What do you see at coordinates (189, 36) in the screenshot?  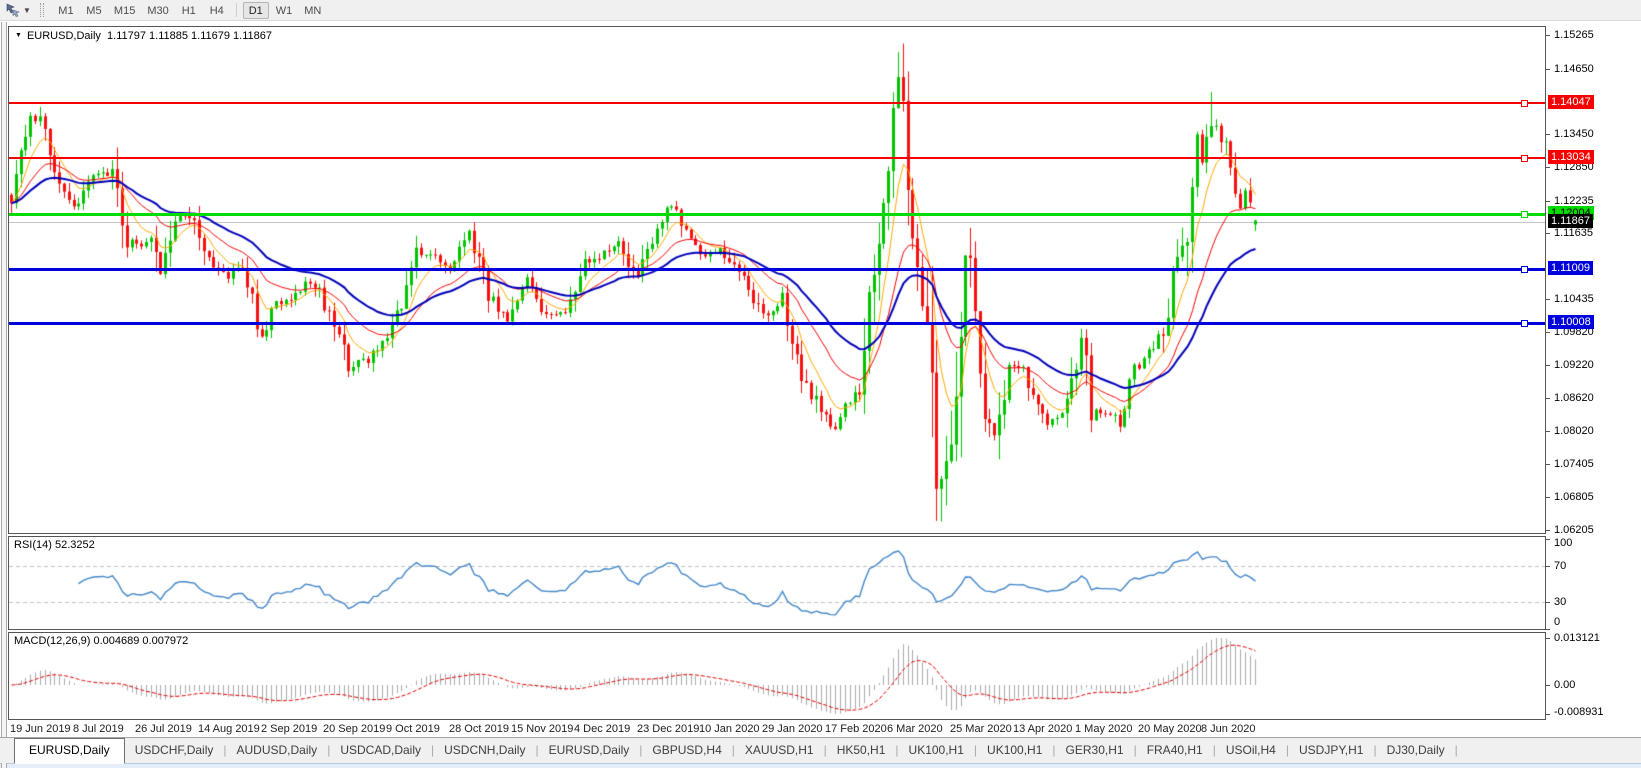 I see `chart-title-ohlc: 1.11797 1.11885 1.11679 1.11867` at bounding box center [189, 36].